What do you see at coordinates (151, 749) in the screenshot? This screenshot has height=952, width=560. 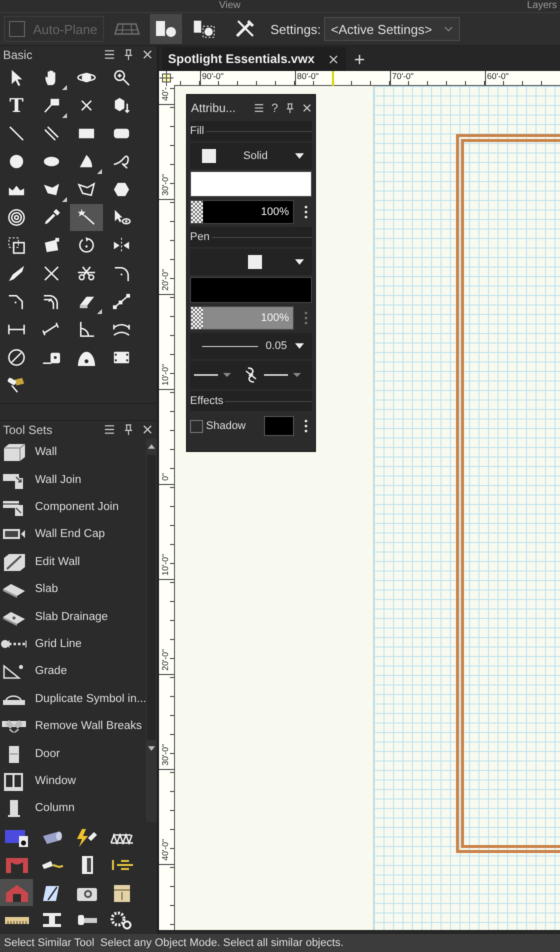 I see `scroll-down-icon` at bounding box center [151, 749].